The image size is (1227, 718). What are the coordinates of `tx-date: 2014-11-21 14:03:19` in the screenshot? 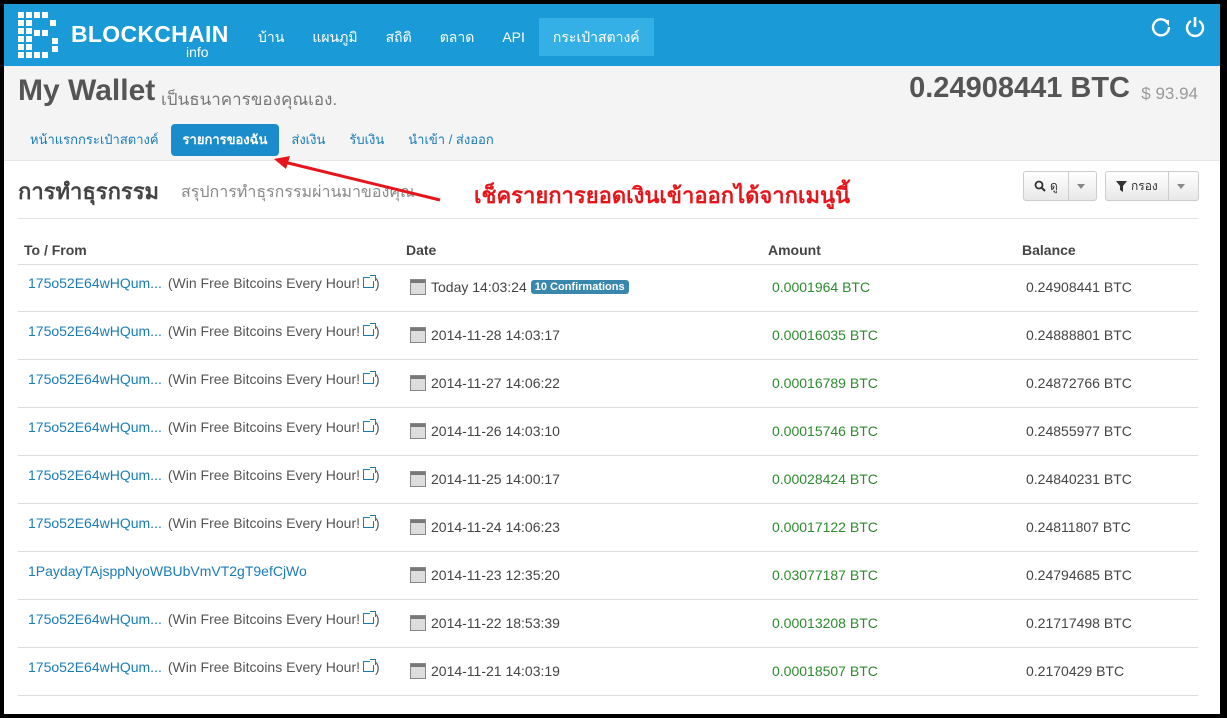 It's located at (495, 671).